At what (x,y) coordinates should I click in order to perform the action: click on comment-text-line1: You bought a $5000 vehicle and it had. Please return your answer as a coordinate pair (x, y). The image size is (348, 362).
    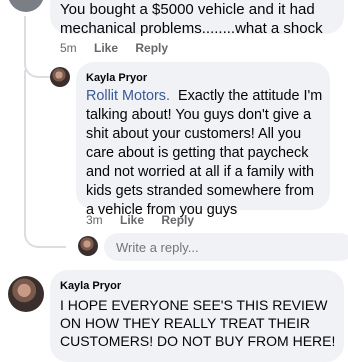
    Looking at the image, I should click on (187, 9).